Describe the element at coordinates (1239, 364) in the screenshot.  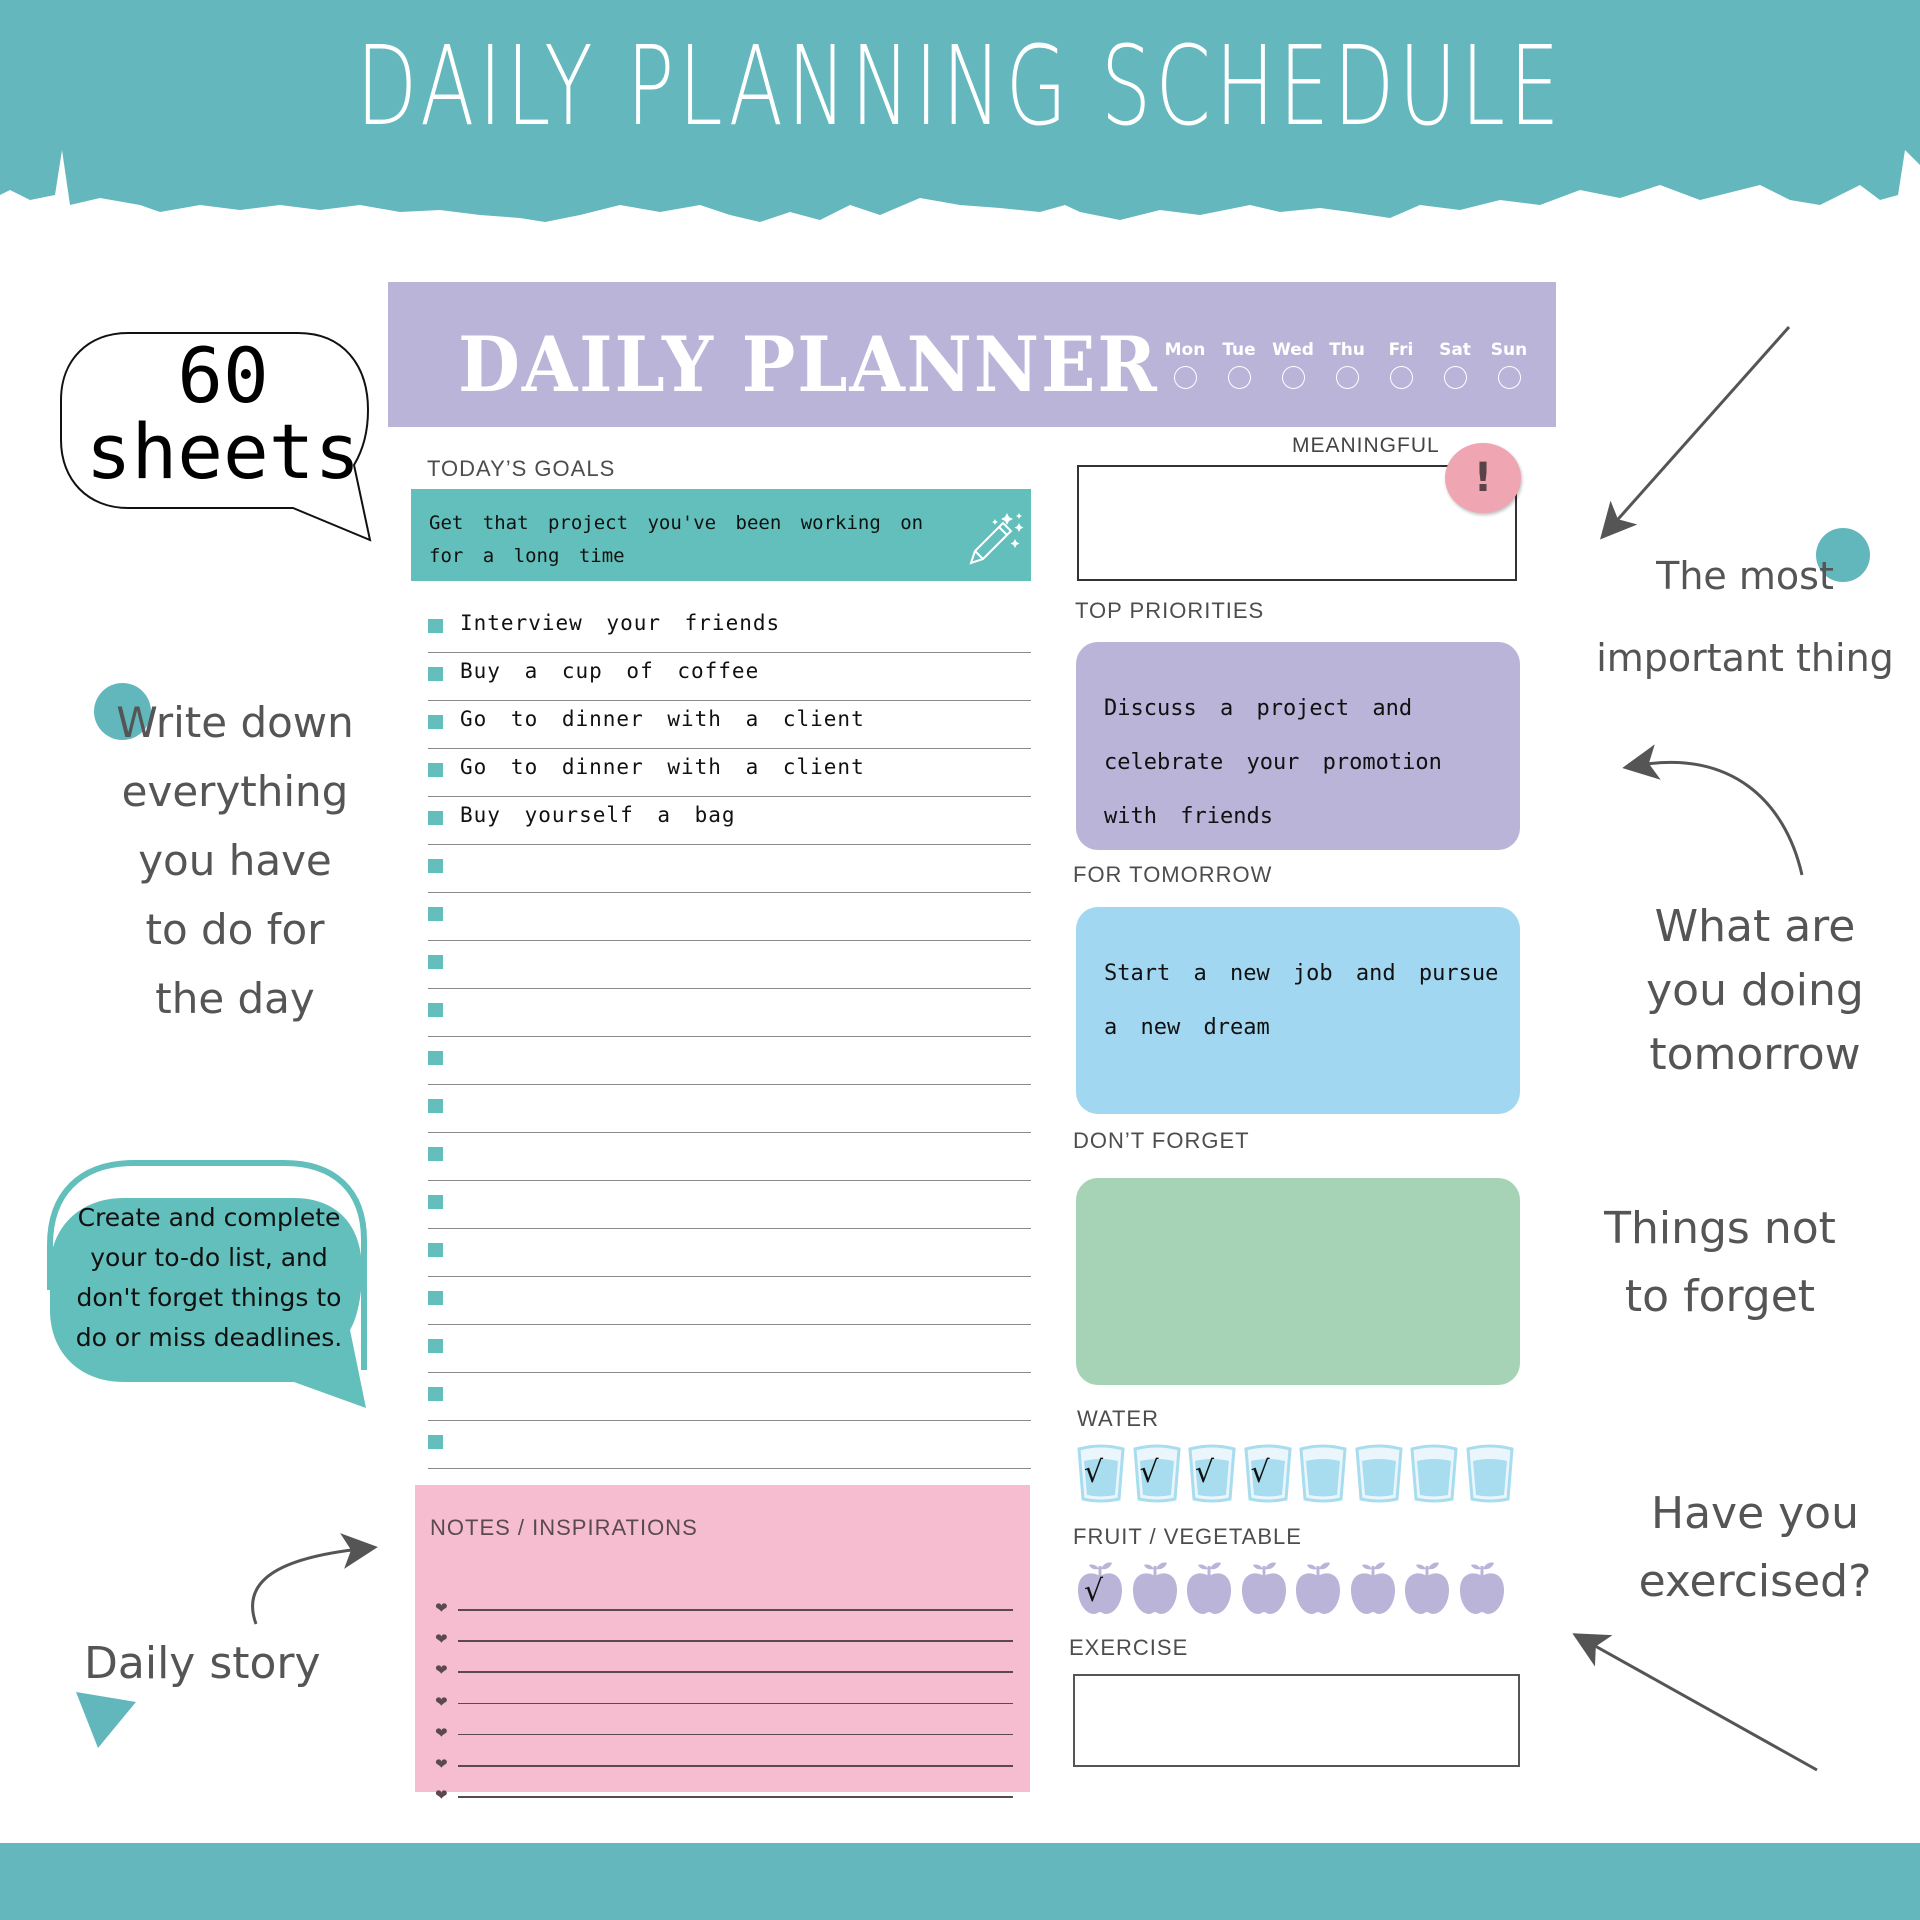
I see `weekday-tue: Tue` at that location.